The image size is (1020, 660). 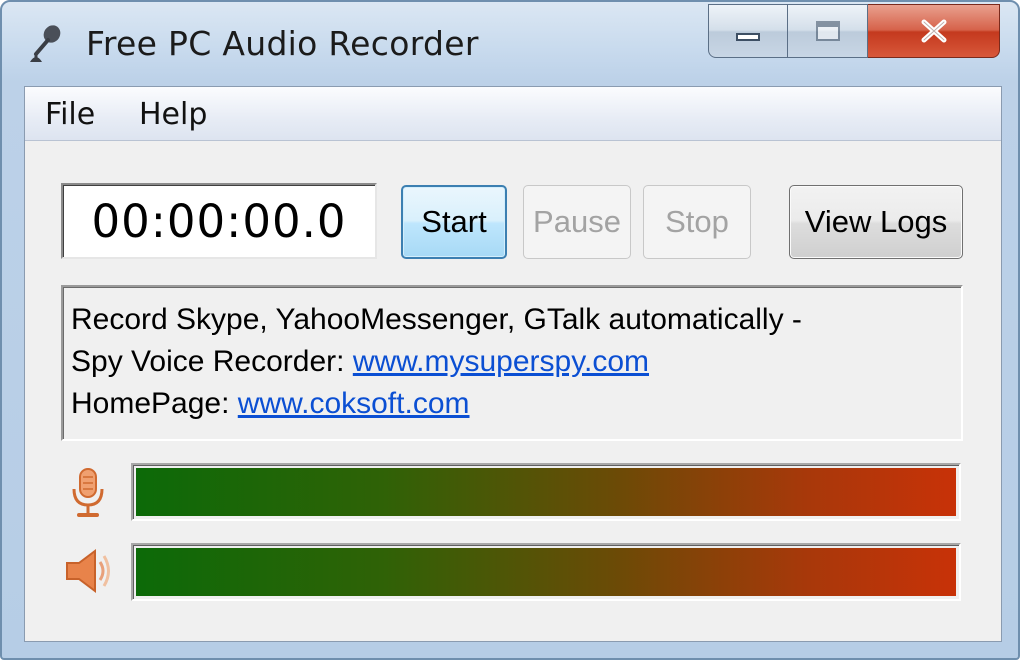 I want to click on close-button, so click(x=934, y=31).